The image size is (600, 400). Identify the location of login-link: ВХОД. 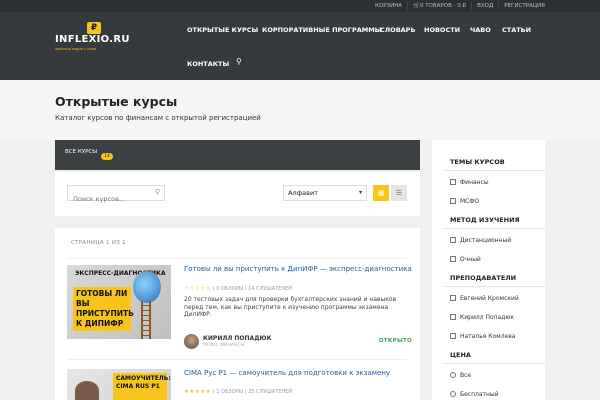
(484, 6).